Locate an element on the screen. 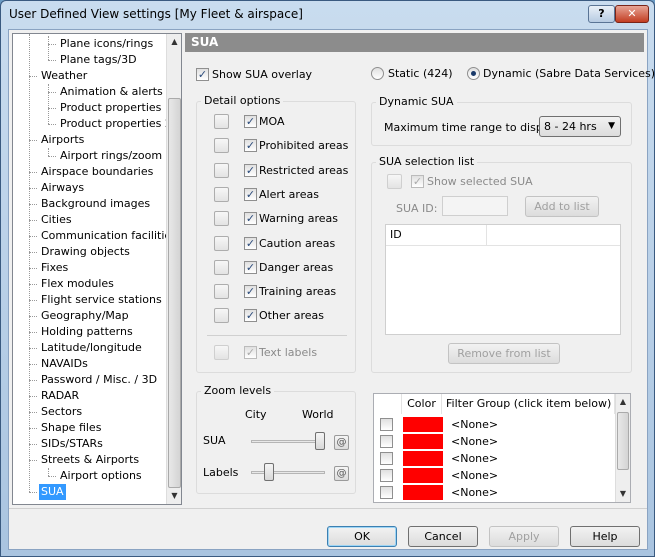 The width and height of the screenshot is (655, 557). tree-item: Holding patterns is located at coordinates (87, 332).